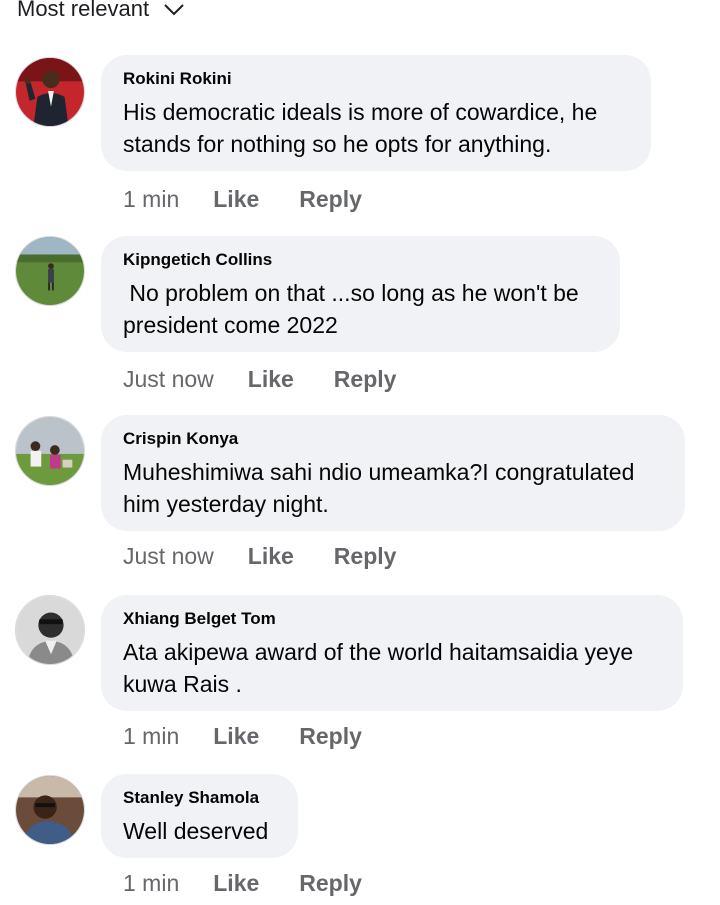 The image size is (720, 905). I want to click on comment-bubble: Stanley Shamola Well deserved, so click(199, 816).